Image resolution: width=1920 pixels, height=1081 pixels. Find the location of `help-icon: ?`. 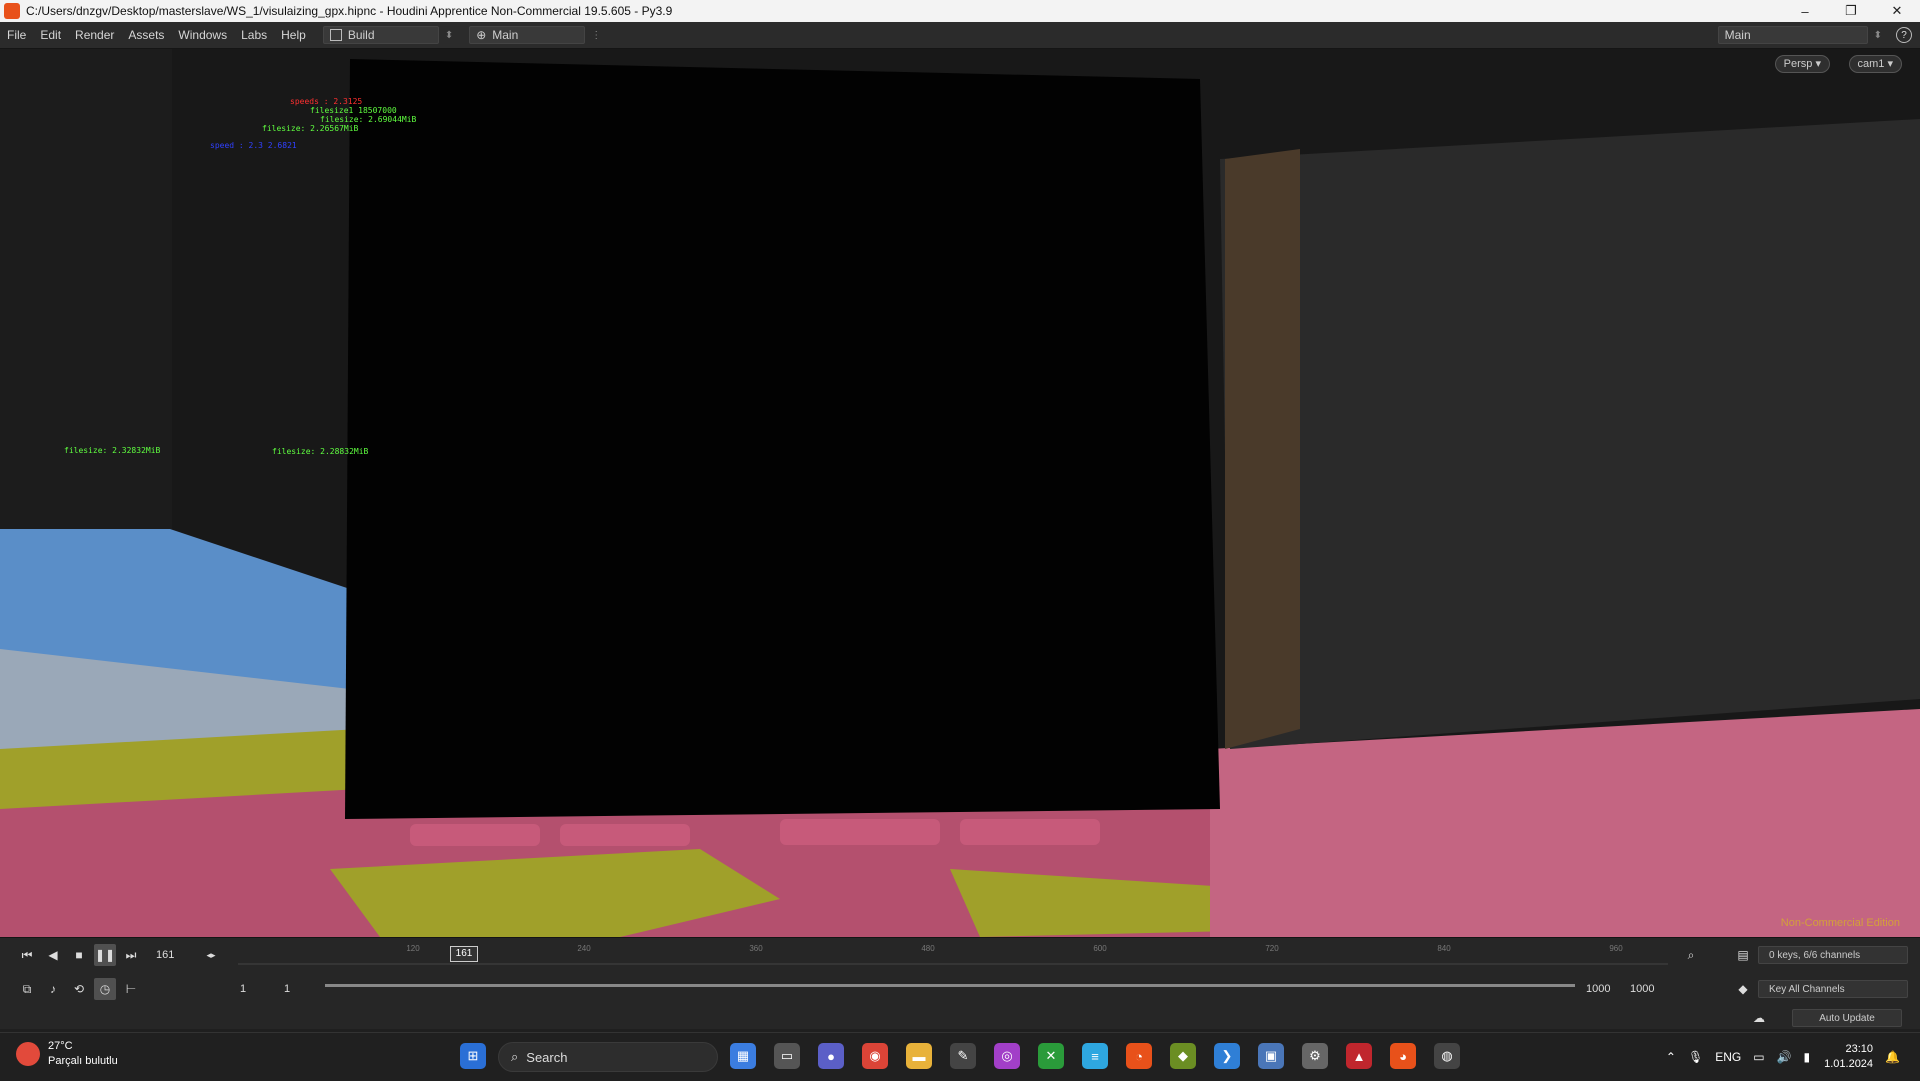

help-icon: ? is located at coordinates (1904, 35).